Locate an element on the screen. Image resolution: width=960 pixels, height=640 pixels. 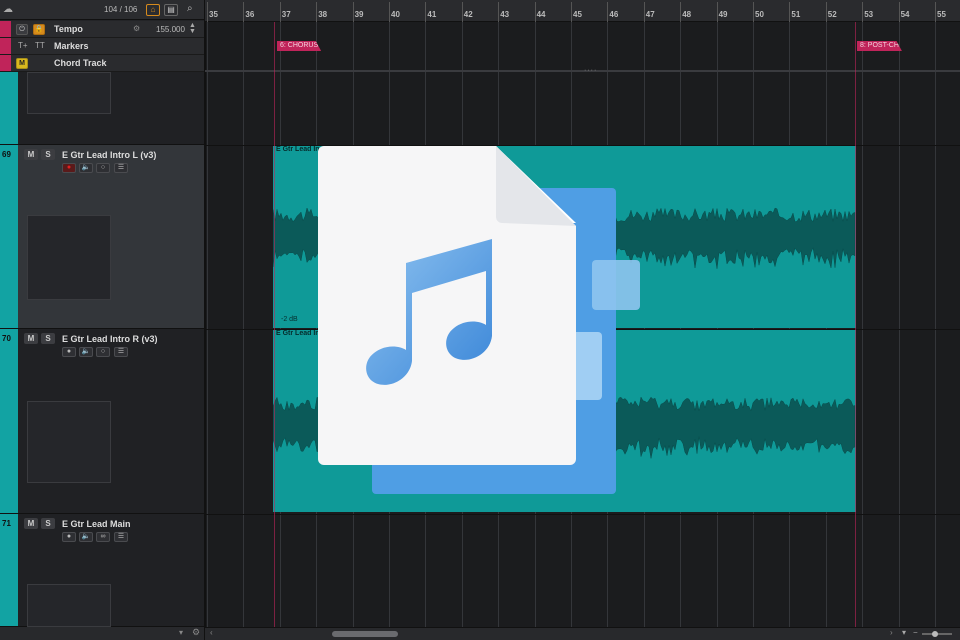
ruler-bar-label: 39 is located at coordinates (359, 14).